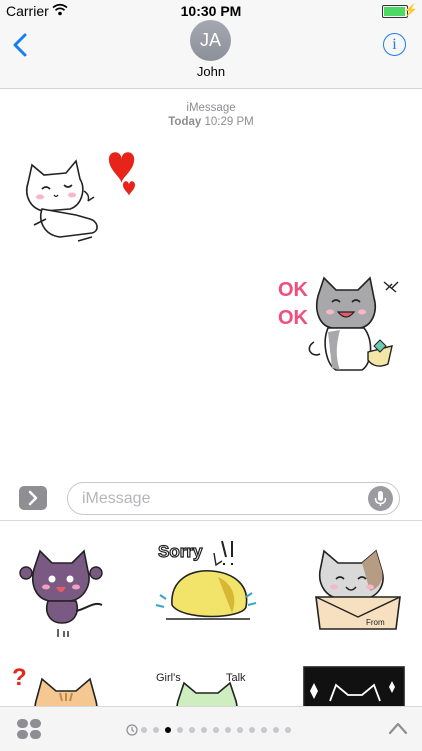  I want to click on app-grid-icon, so click(29, 729).